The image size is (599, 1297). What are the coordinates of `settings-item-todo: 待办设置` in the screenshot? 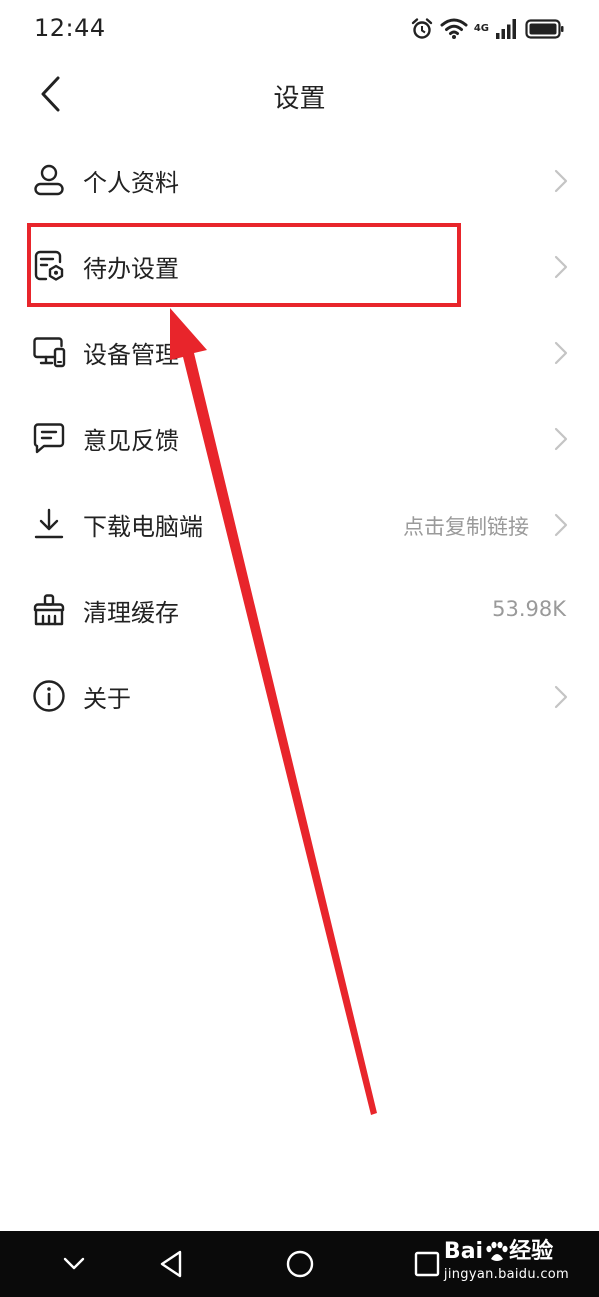 It's located at (299, 265).